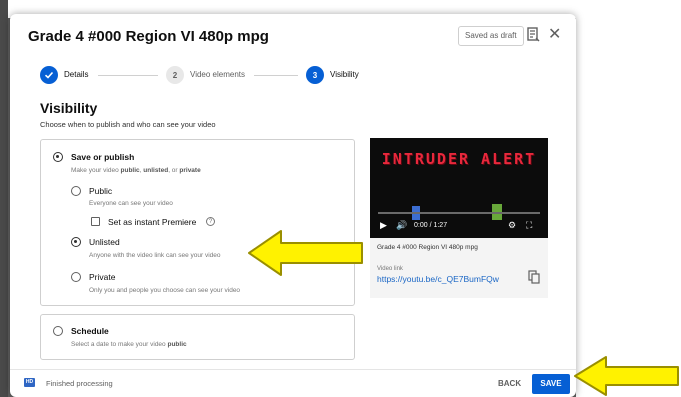 The width and height of the screenshot is (681, 397). What do you see at coordinates (217, 74) in the screenshot?
I see `step-video-elements-label: Video elements` at bounding box center [217, 74].